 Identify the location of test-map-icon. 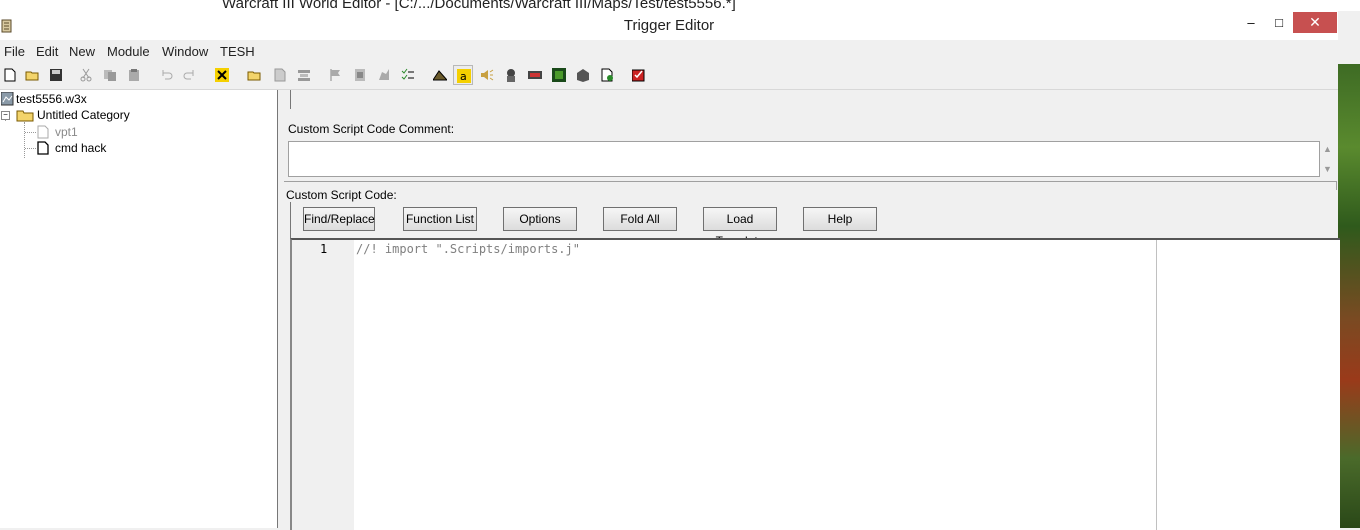
(638, 75).